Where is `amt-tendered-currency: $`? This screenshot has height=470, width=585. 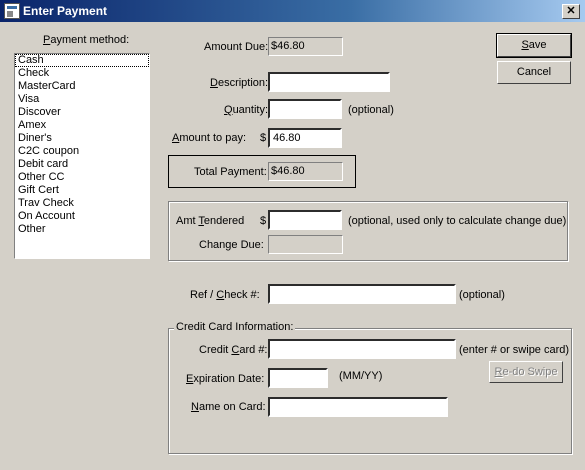
amt-tendered-currency: $ is located at coordinates (263, 221).